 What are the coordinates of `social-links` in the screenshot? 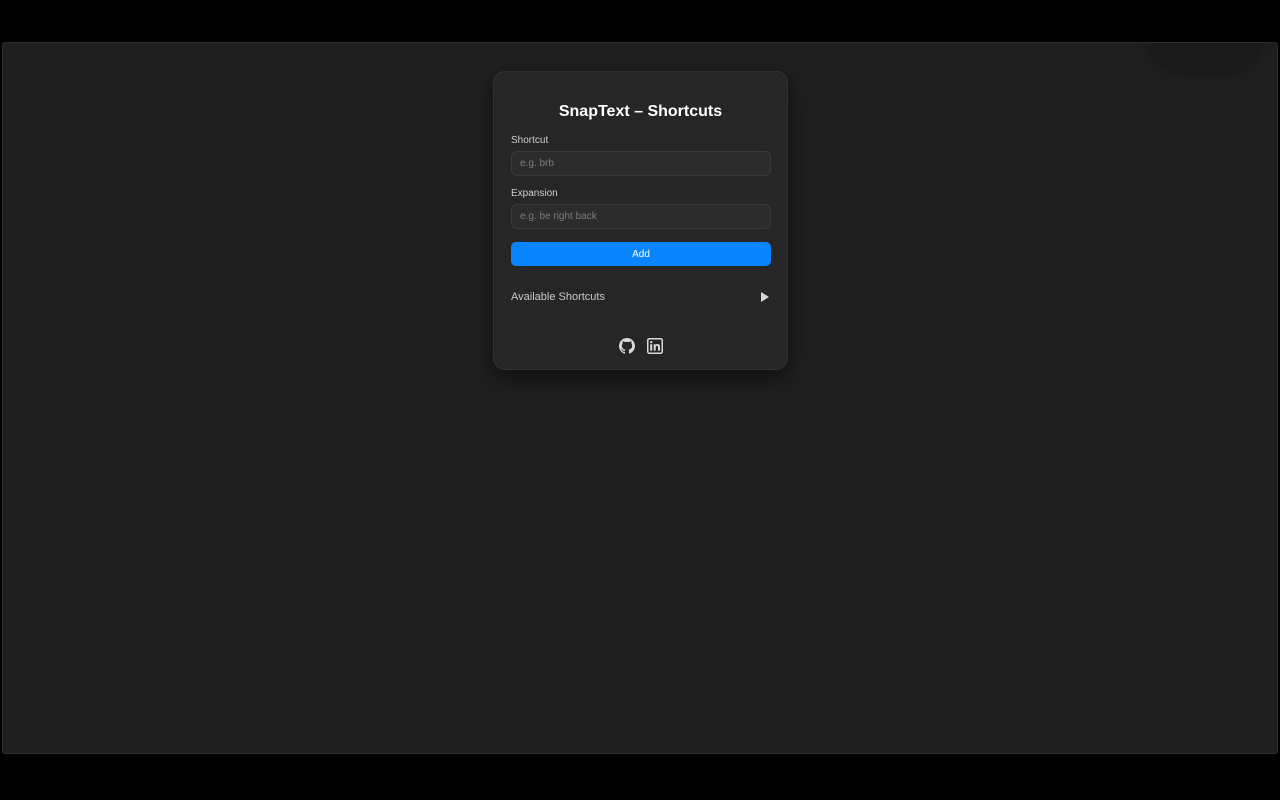 It's located at (640, 346).